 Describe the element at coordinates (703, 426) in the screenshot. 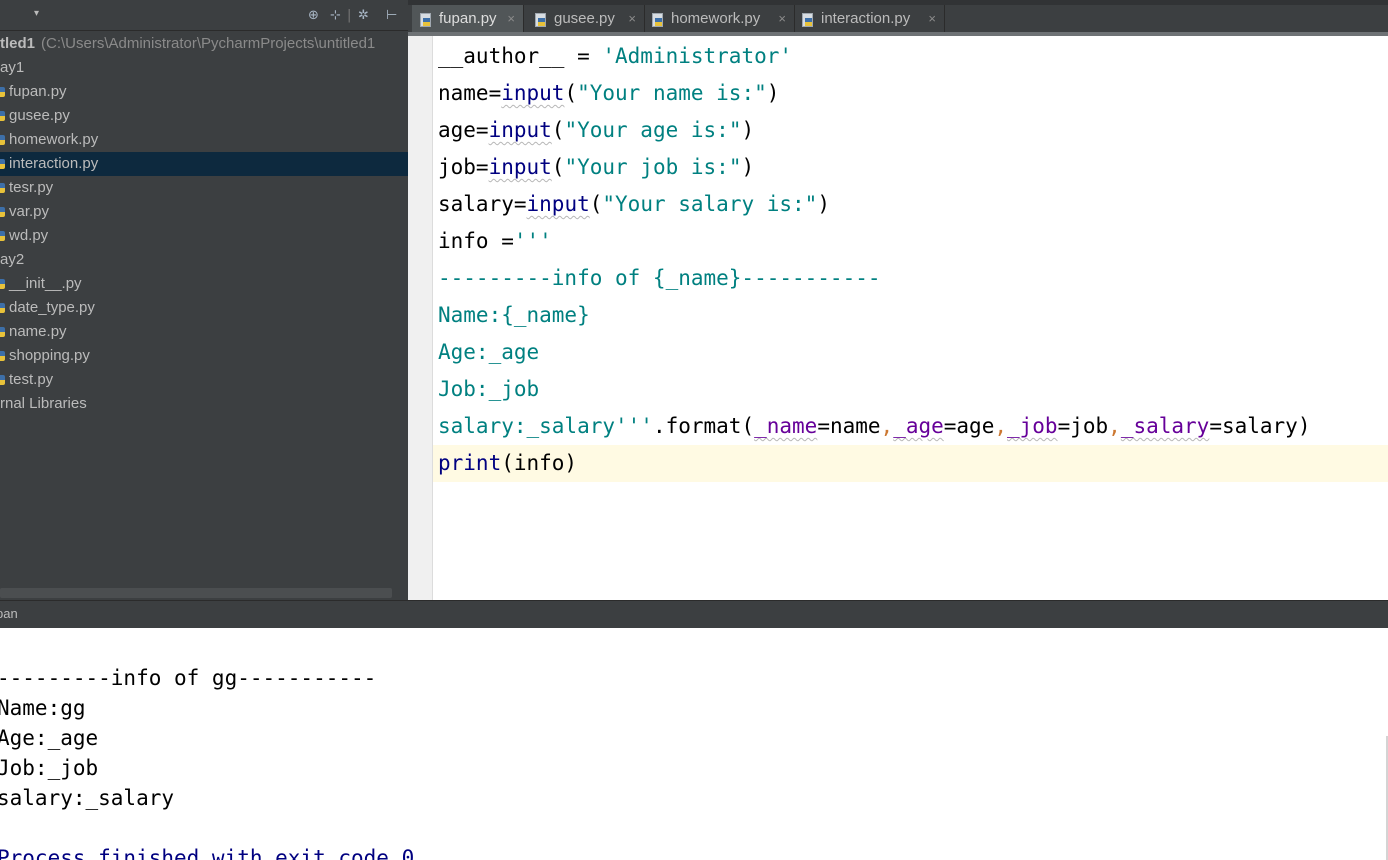

I see `code-token: .format(` at that location.